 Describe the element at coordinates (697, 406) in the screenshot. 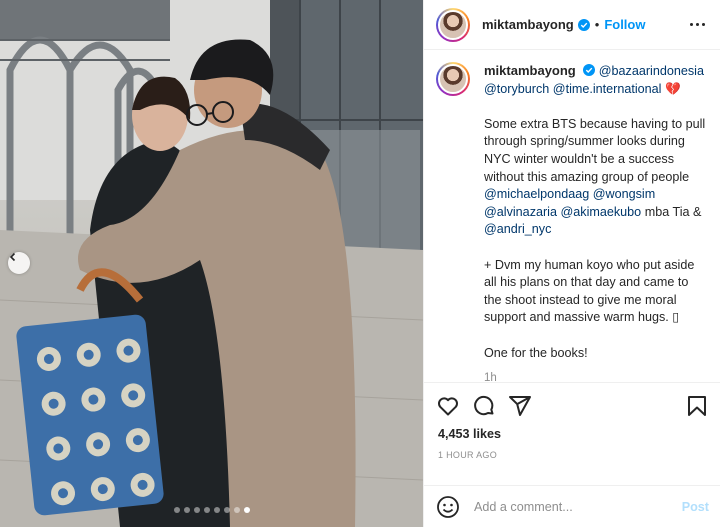

I see `bookmark-icon` at that location.